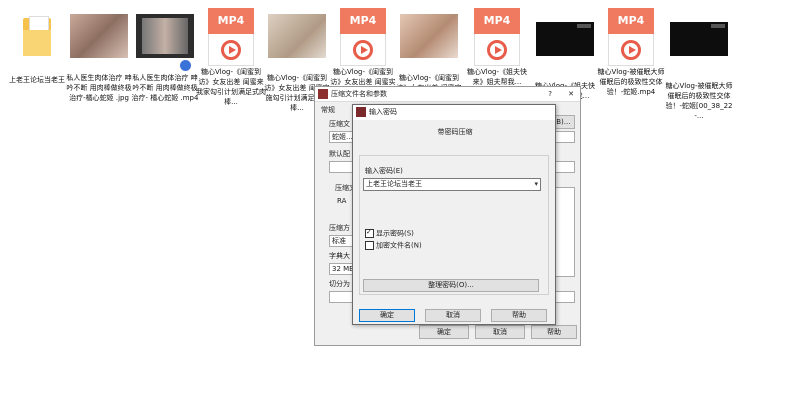 Image resolution: width=800 pixels, height=396 pixels. What do you see at coordinates (571, 94) in the screenshot?
I see `close-icon: ✕` at bounding box center [571, 94].